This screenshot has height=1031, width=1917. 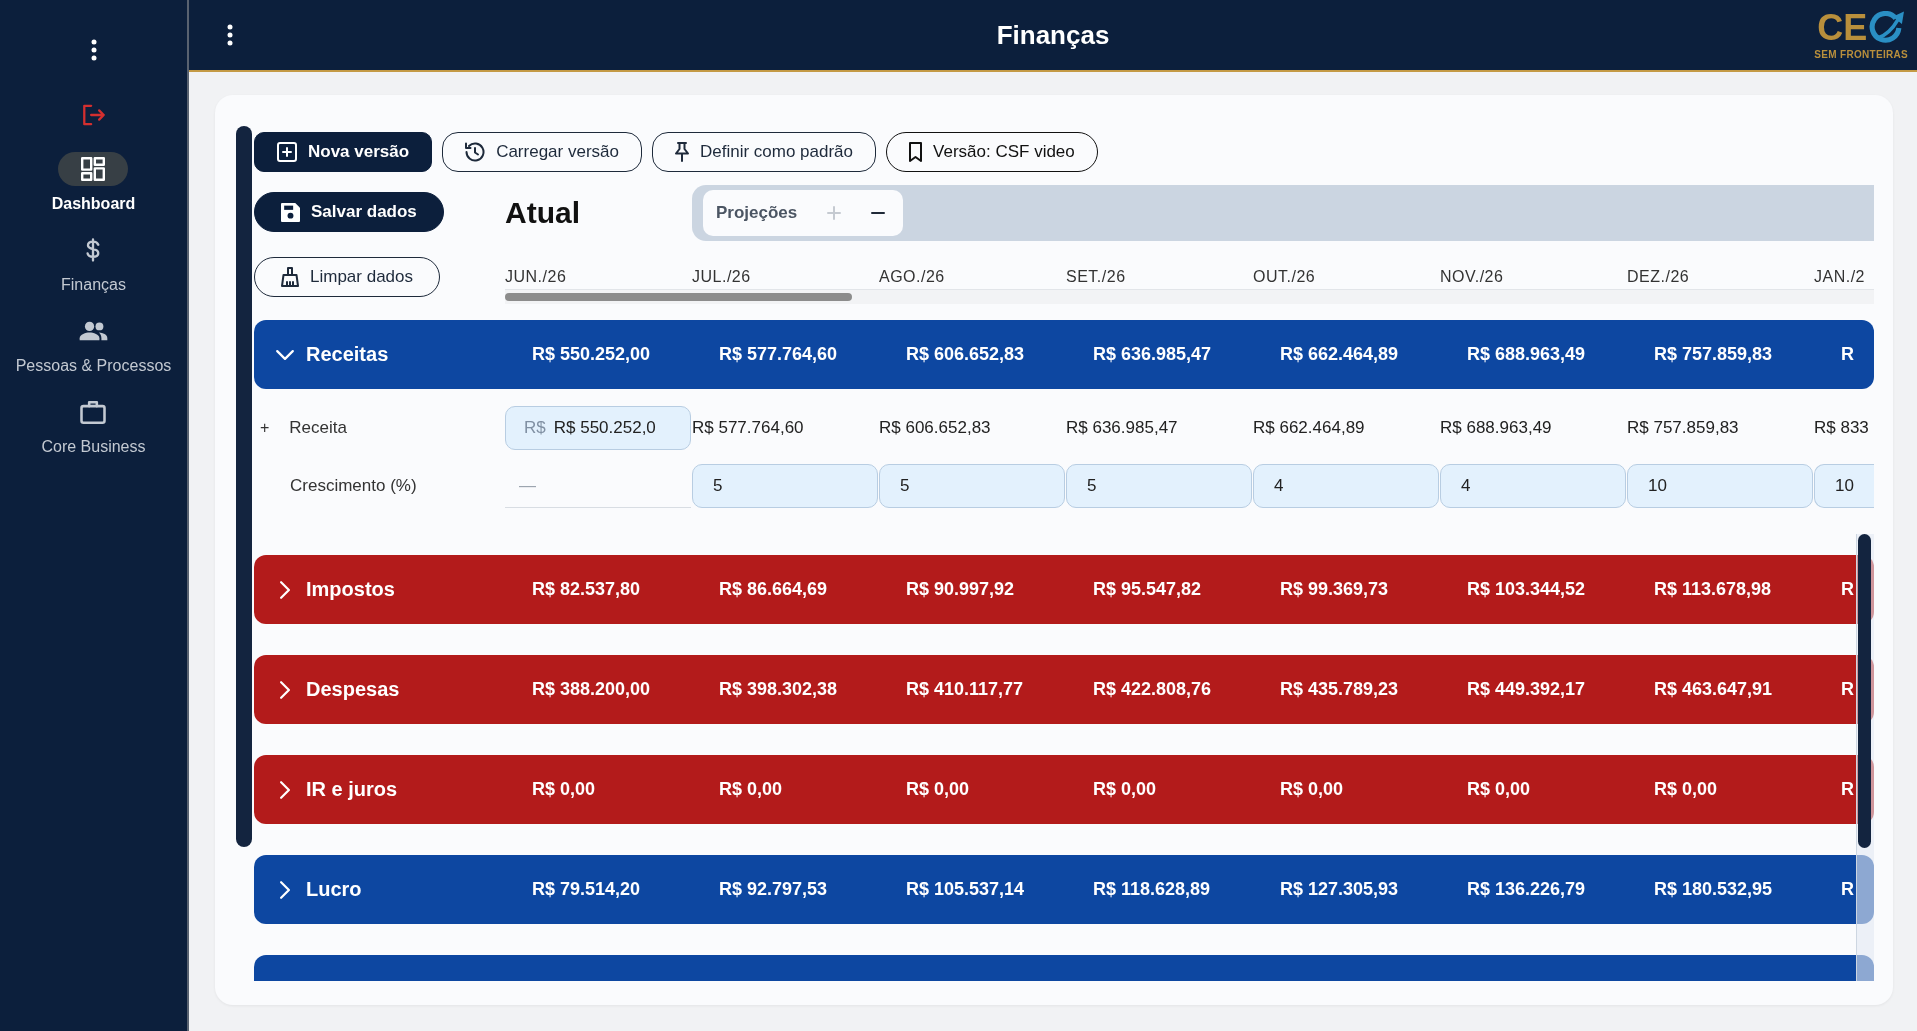 What do you see at coordinates (343, 152) in the screenshot?
I see `new-version-button: Nova versão` at bounding box center [343, 152].